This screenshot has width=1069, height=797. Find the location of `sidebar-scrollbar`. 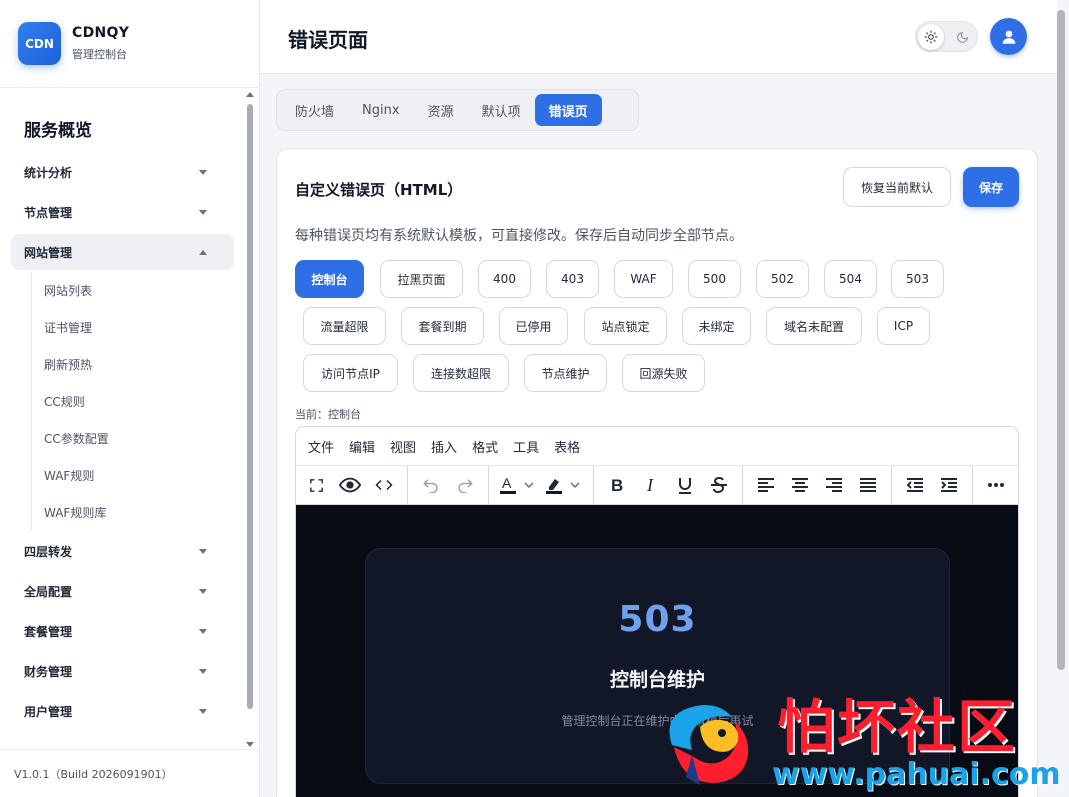

sidebar-scrollbar is located at coordinates (250, 419).